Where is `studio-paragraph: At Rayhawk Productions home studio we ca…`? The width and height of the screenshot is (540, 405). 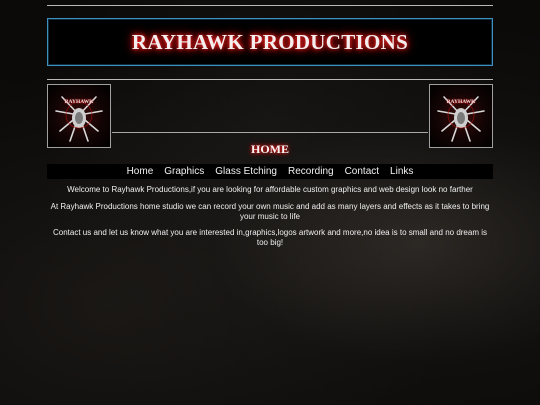
studio-paragraph: At Rayhawk Productions home studio we ca… is located at coordinates (270, 211).